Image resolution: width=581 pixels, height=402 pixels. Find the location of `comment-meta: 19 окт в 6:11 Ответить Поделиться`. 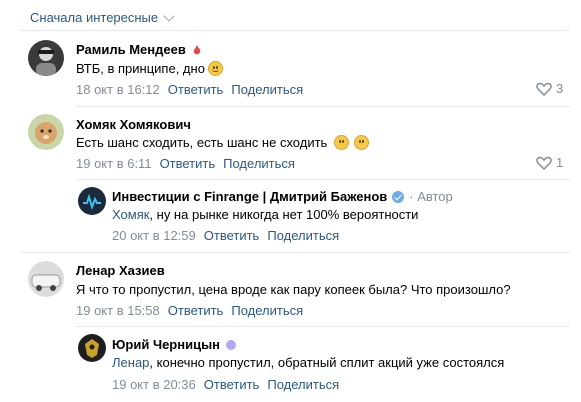

comment-meta: 19 окт в 6:11 Ответить Поделиться is located at coordinates (185, 163).